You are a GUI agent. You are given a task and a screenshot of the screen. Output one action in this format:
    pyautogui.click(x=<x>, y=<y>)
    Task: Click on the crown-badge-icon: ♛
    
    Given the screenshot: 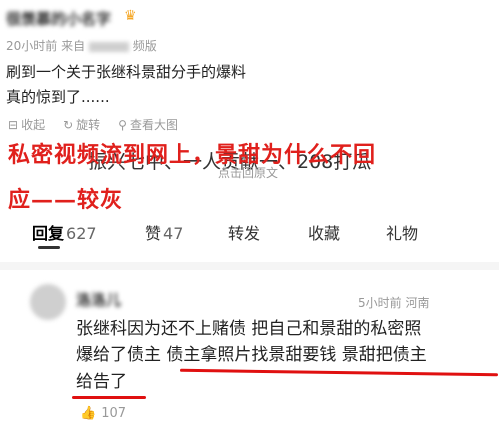 What is the action you would take?
    pyautogui.click(x=130, y=16)
    